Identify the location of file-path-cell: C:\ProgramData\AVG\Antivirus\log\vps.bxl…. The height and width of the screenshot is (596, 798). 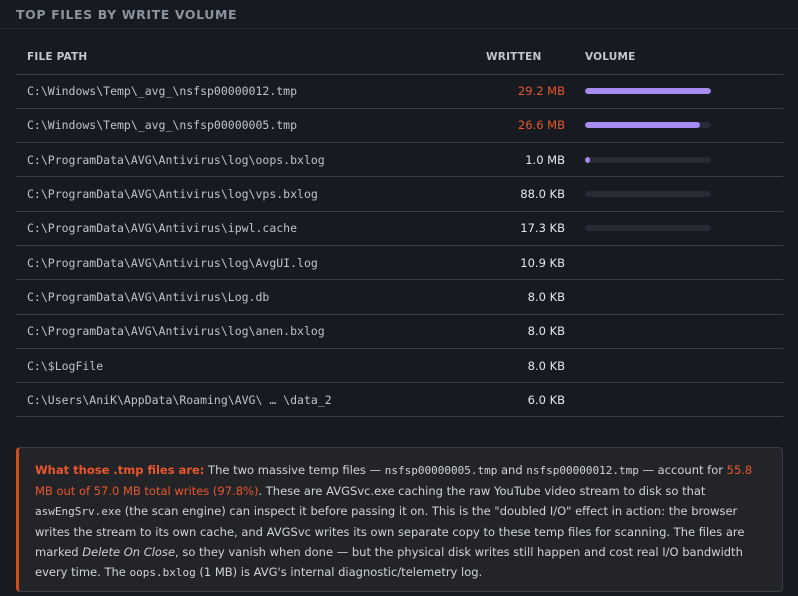
(251, 194).